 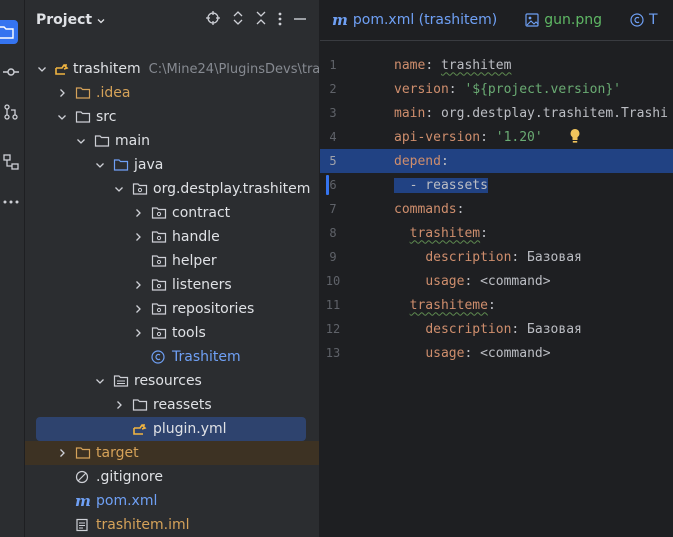 I want to click on expand-collapse-icon, so click(x=238, y=20).